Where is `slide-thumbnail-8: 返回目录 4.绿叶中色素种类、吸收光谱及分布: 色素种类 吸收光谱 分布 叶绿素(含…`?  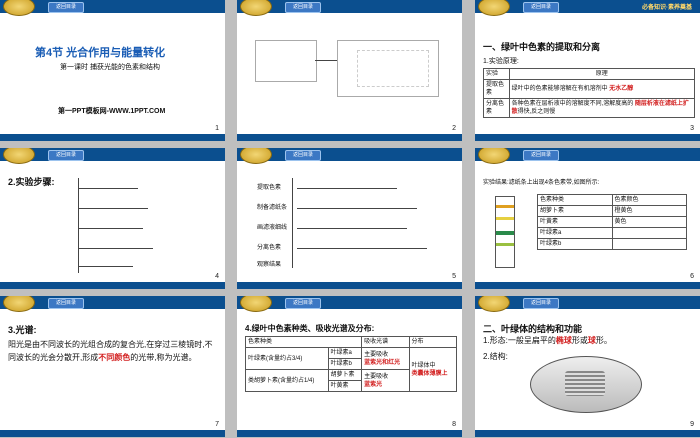
slide-thumbnail-8: 返回目录 4.绿叶中色素种类、吸收光谱及分布: 色素种类 吸收光谱 分布 叶绿素(含… is located at coordinates (349, 366).